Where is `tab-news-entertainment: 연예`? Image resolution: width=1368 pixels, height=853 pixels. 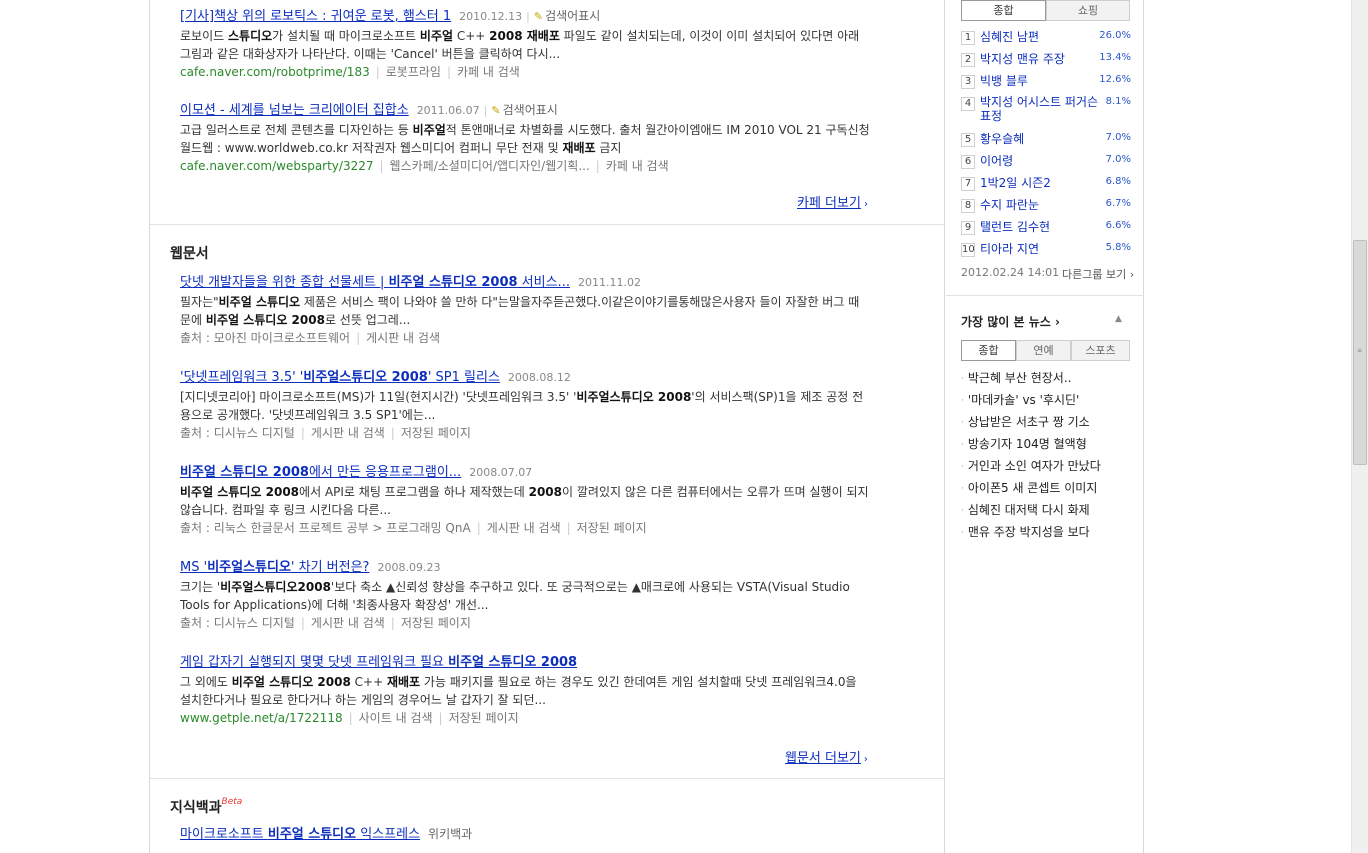
tab-news-entertainment: 연예 is located at coordinates (1043, 350).